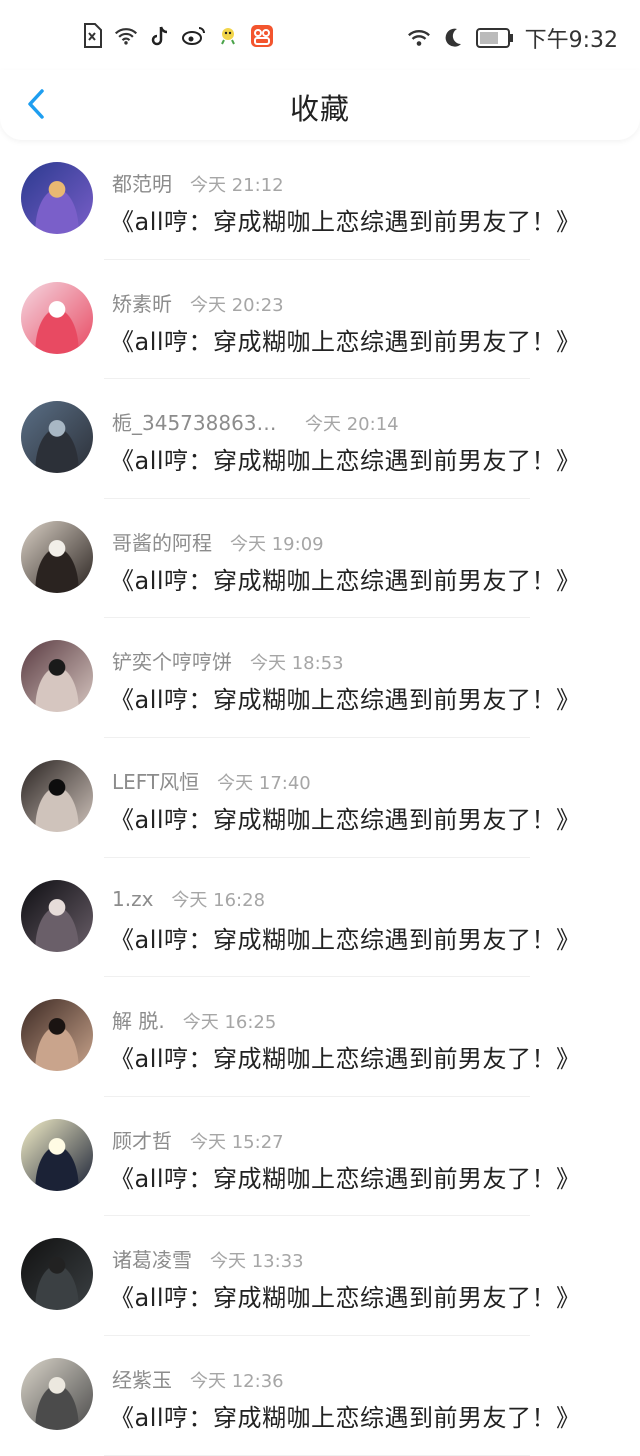 The height and width of the screenshot is (1456, 640). Describe the element at coordinates (211, 780) in the screenshot. I see `item-meta: LEFT风恒 今天 17:40` at that location.